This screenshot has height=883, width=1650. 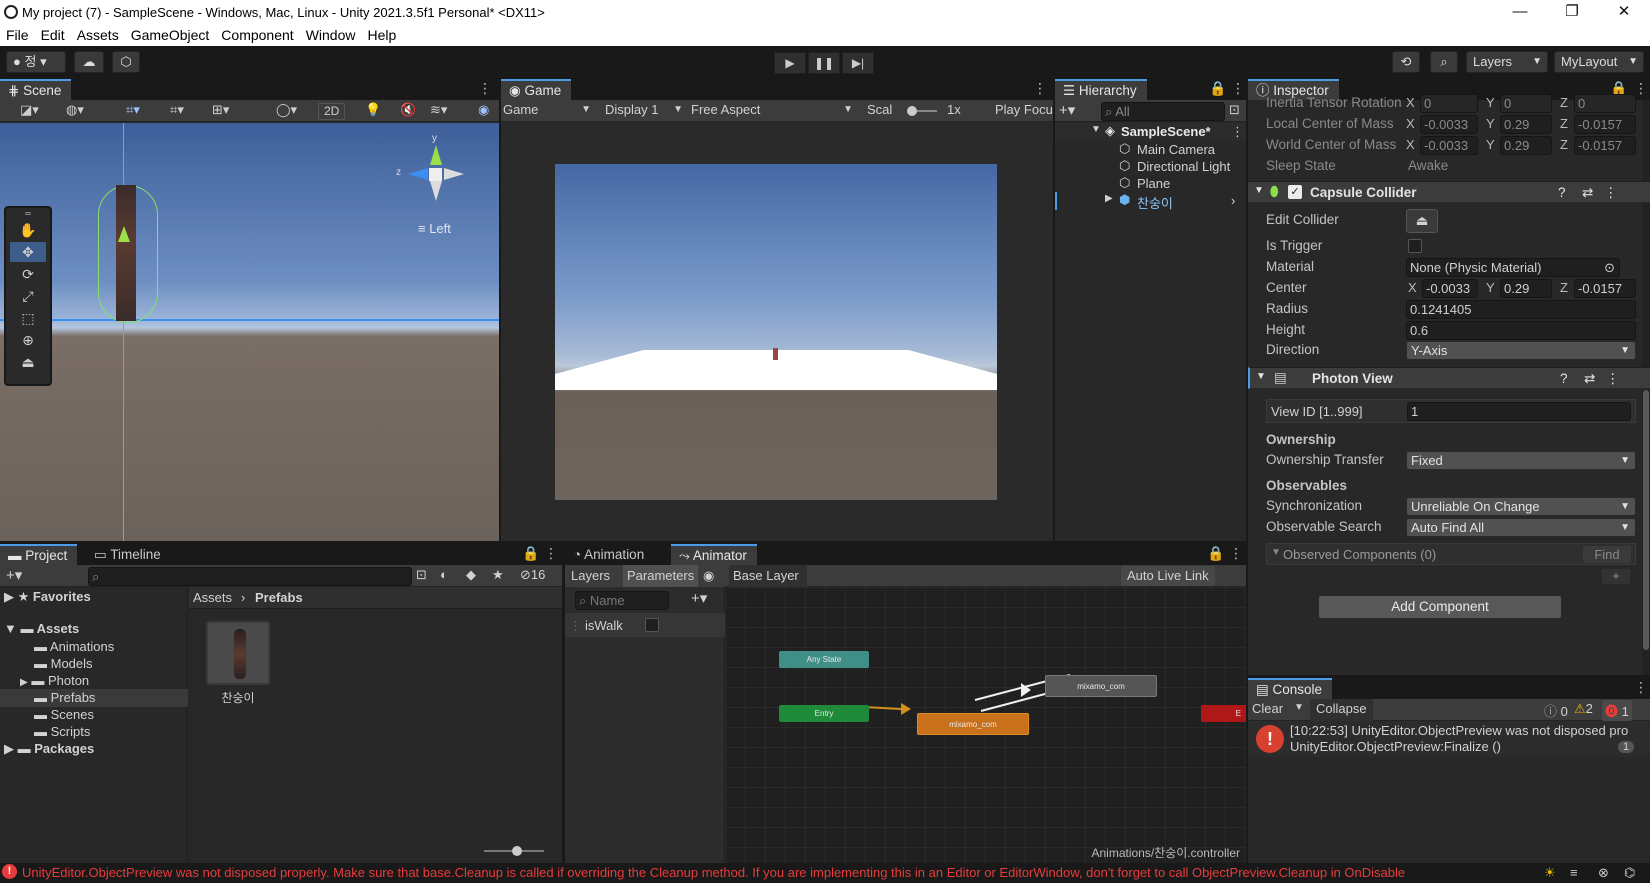 I want to click on hierarchy-item-selected: ▶ ⬢ 찬숭이 ›, so click(x=1150, y=201).